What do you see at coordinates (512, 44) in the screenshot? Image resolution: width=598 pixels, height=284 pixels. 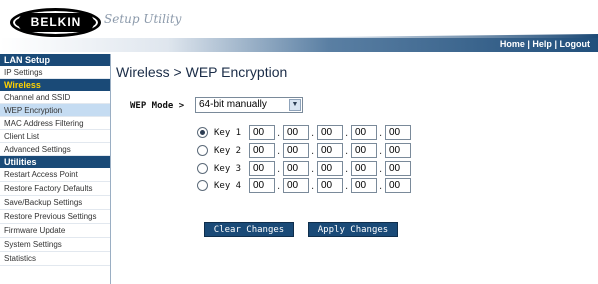 I see `home-link: Home` at bounding box center [512, 44].